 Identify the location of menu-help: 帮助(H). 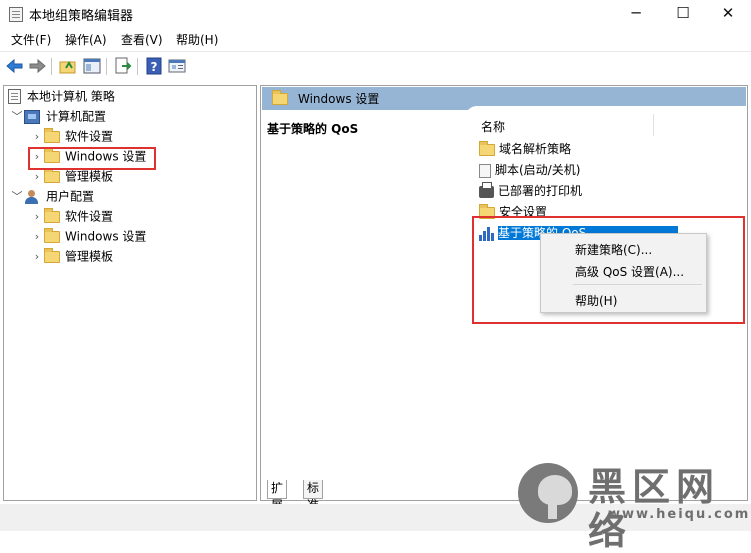
(197, 39).